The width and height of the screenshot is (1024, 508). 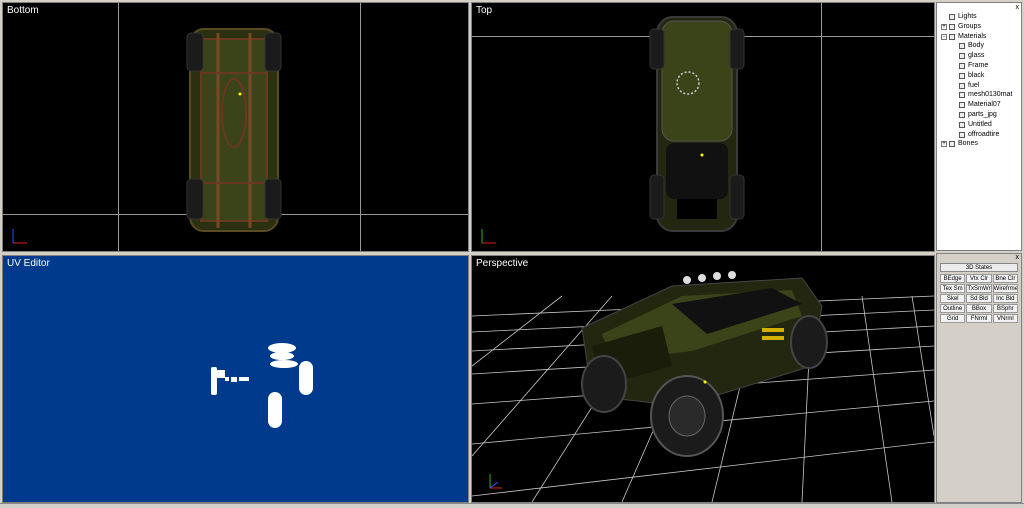 I want to click on states-header-button: 3D States, so click(x=979, y=267).